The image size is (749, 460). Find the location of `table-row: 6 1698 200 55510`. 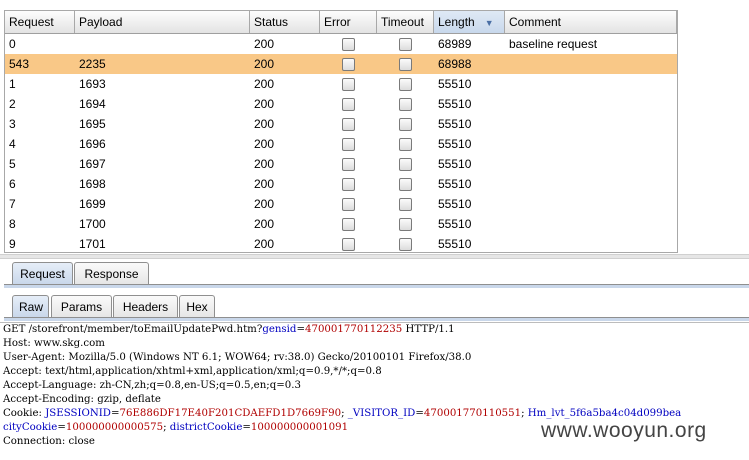

table-row: 6 1698 200 55510 is located at coordinates (341, 184).